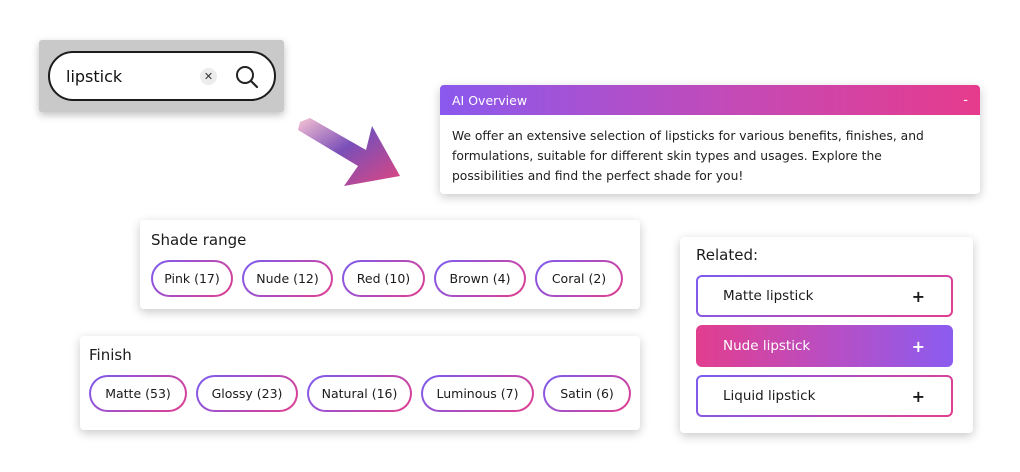 This screenshot has width=1020, height=472. Describe the element at coordinates (824, 396) in the screenshot. I see `related-item-liquid-lipstick: Liquid lipstick +` at that location.